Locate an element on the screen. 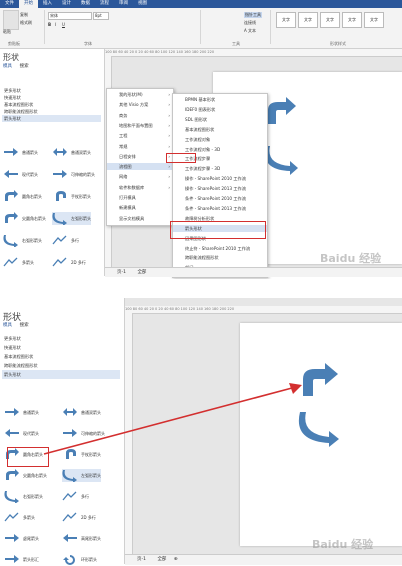 This screenshot has height=566, width=402. top-rounded-right-arrow is located at coordinates (282, 111).